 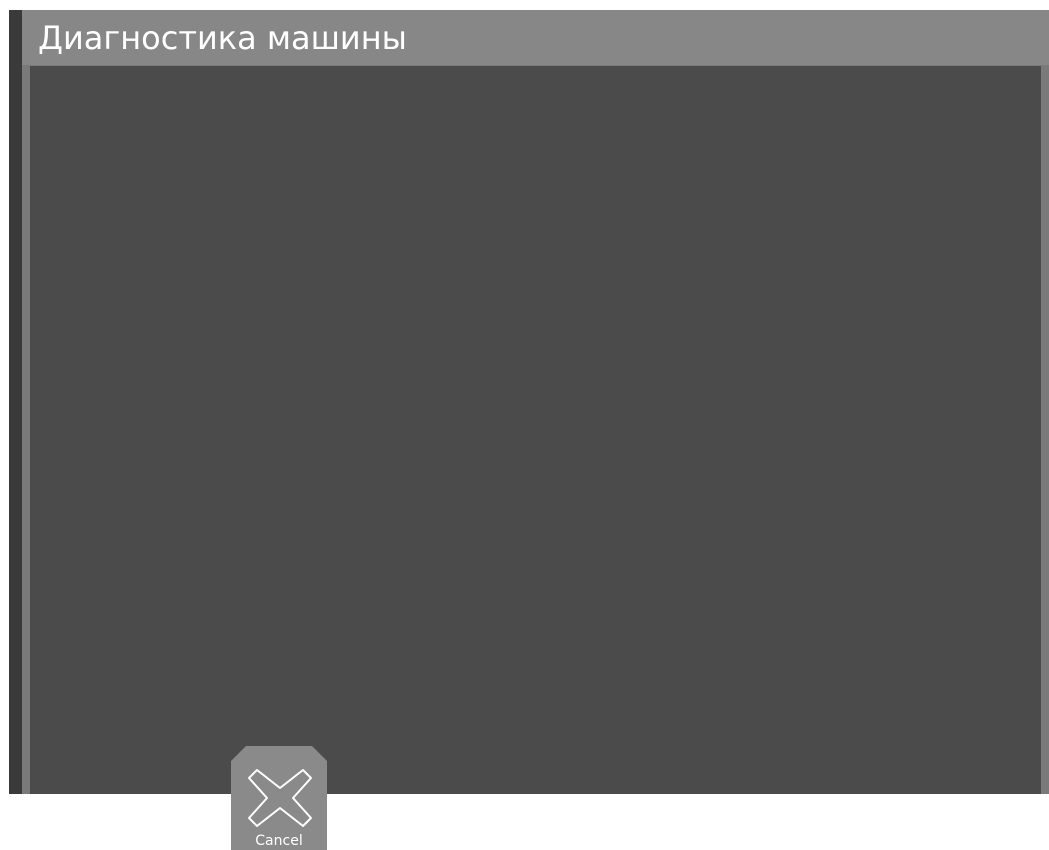 I want to click on cancel-label: Cancel, so click(x=279, y=841).